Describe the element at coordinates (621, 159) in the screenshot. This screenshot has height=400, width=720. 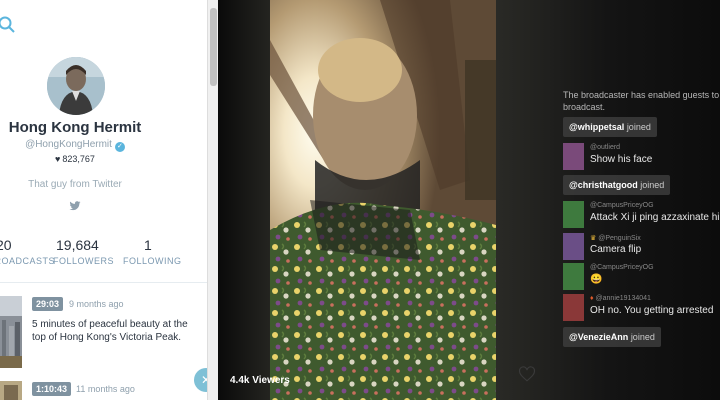
I see `chat-text: Show his face` at that location.